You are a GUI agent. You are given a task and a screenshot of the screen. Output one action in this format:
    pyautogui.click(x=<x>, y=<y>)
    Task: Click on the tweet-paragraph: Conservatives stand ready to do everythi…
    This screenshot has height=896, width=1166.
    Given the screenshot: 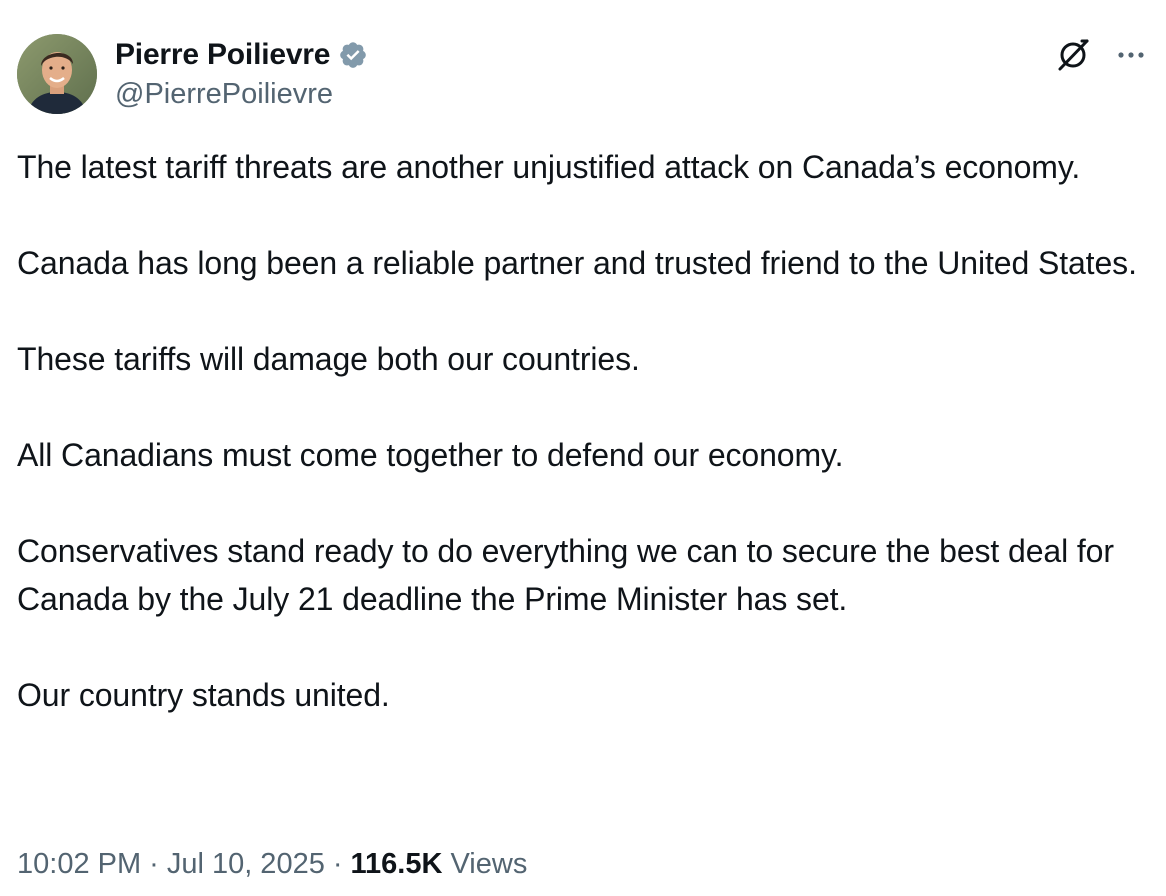 What is the action you would take?
    pyautogui.click(x=565, y=575)
    